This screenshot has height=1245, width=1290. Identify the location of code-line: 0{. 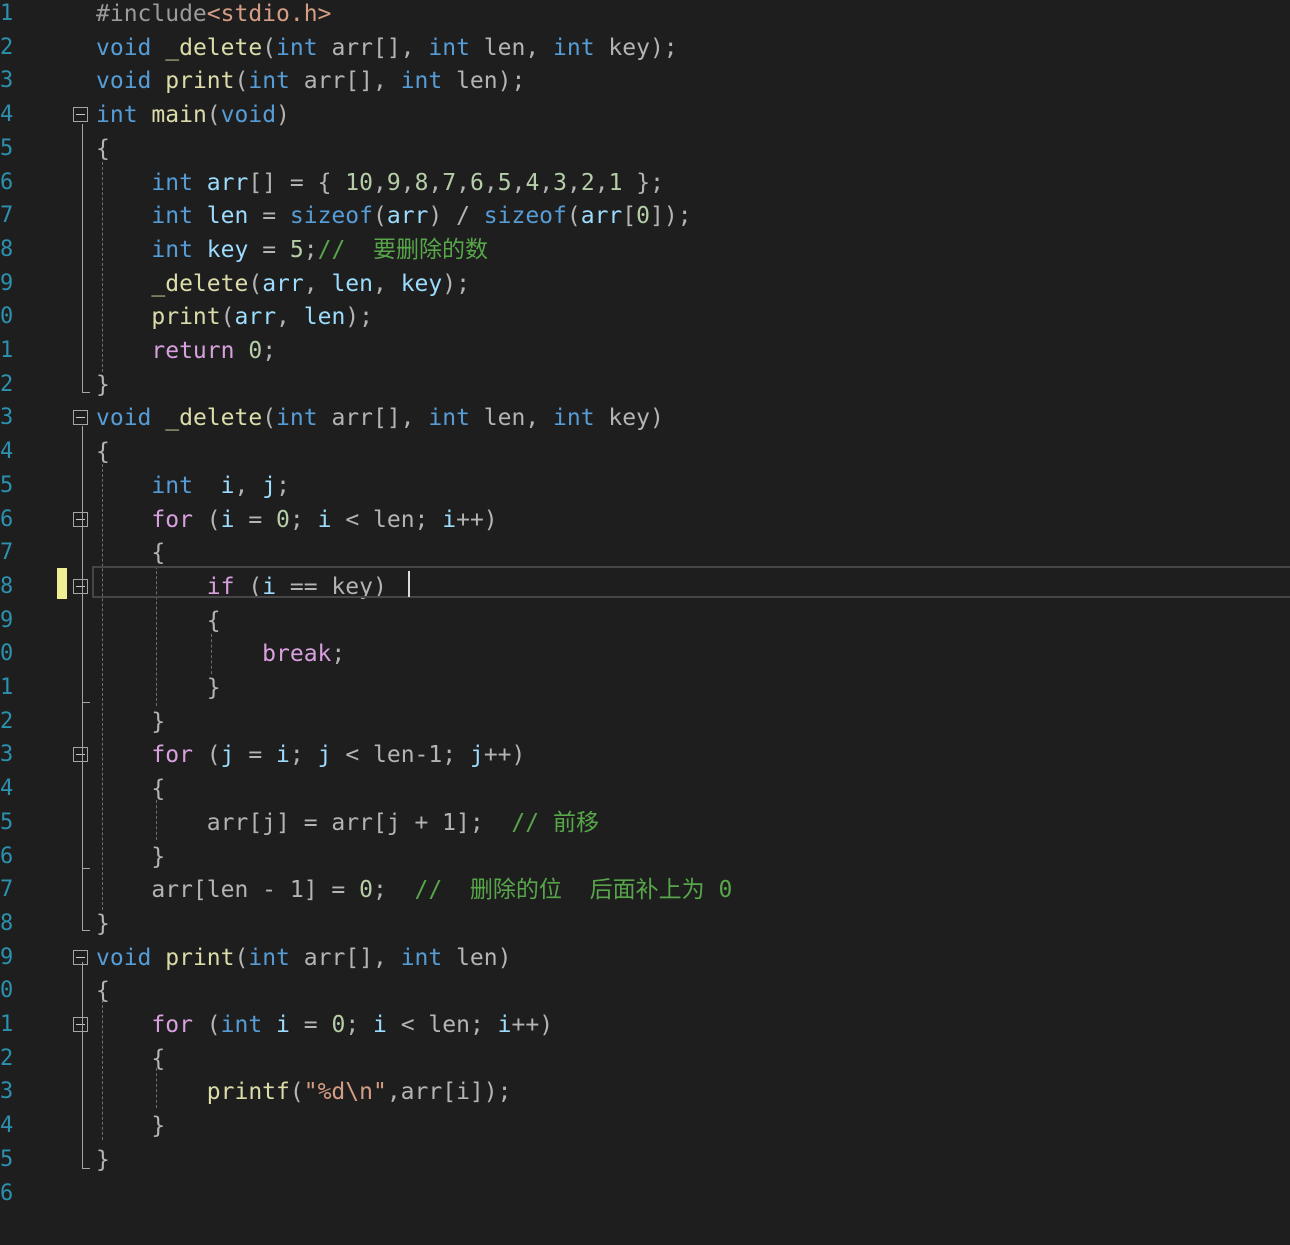
(645, 991).